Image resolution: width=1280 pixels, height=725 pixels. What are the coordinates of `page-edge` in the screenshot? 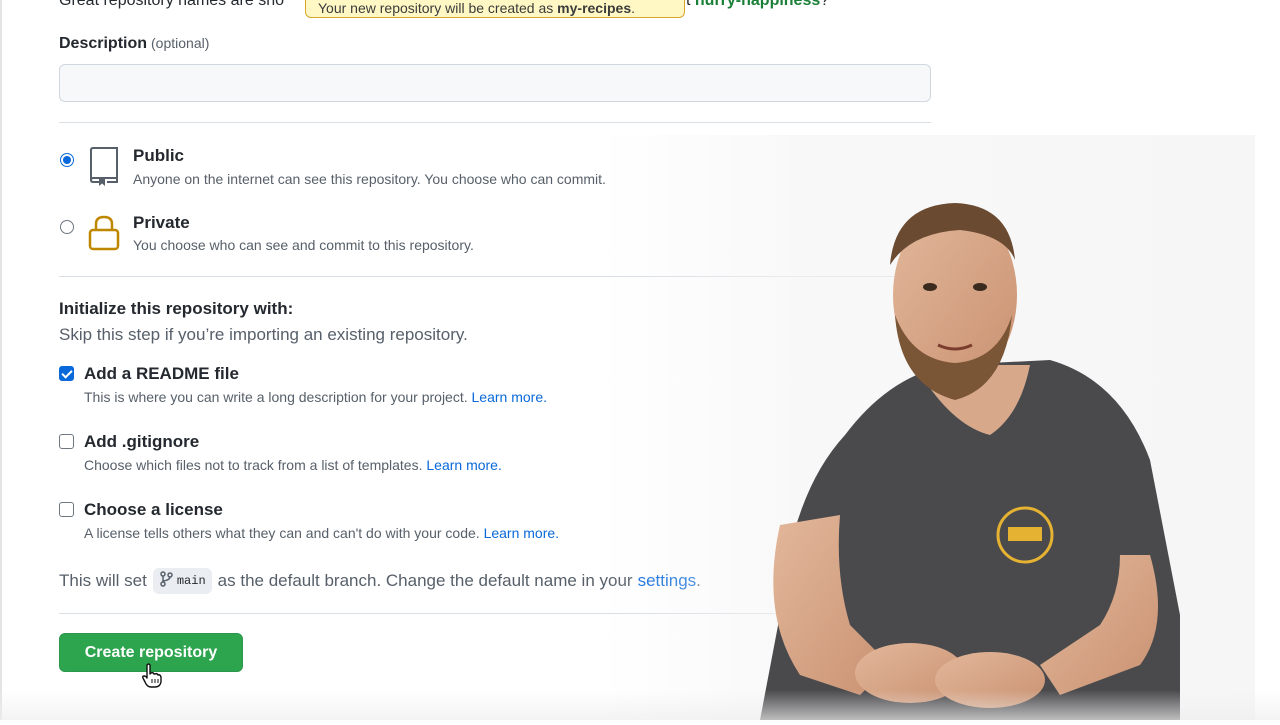 It's located at (1, 360).